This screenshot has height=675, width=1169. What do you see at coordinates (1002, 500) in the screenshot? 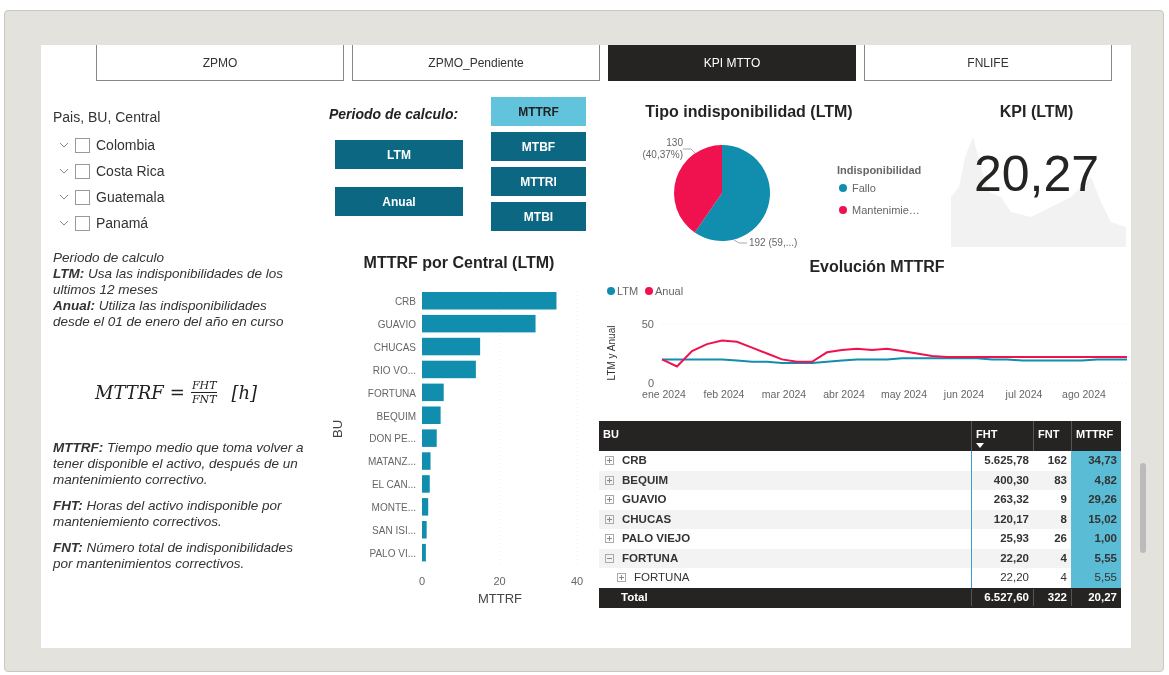
I see `table-cell: 263,32` at bounding box center [1002, 500].